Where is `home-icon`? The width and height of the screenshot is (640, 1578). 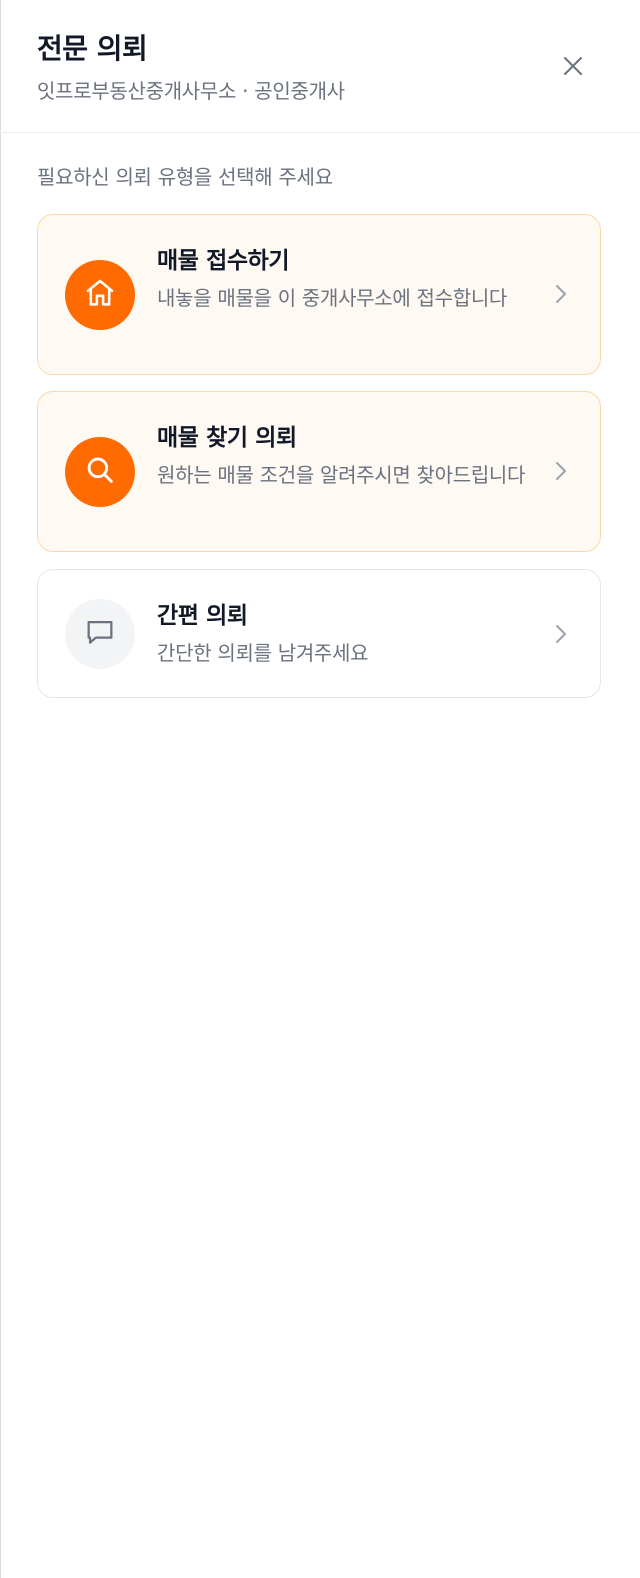 home-icon is located at coordinates (100, 295).